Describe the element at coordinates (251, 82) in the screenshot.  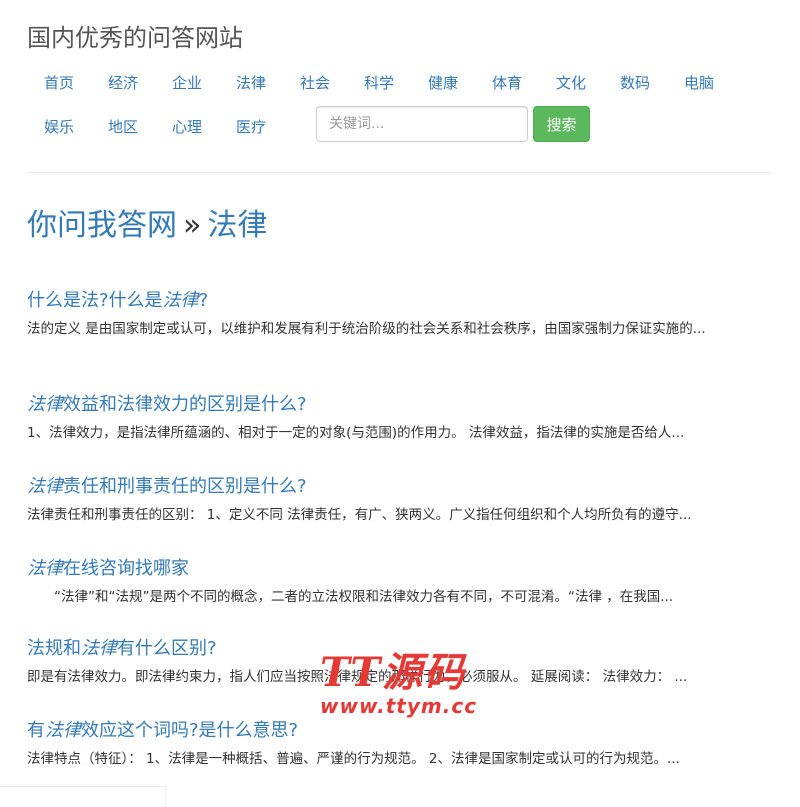
I see `nav-link: 法律` at that location.